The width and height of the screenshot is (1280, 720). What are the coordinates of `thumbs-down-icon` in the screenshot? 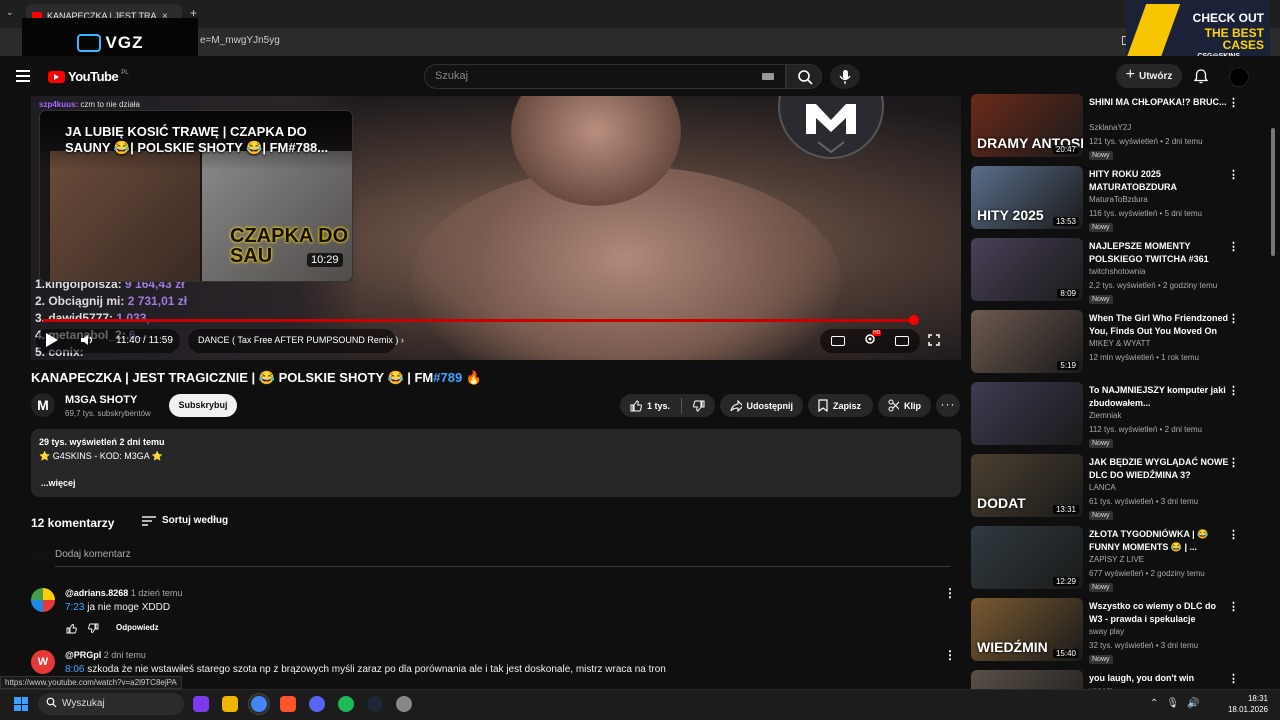 It's located at (699, 406).